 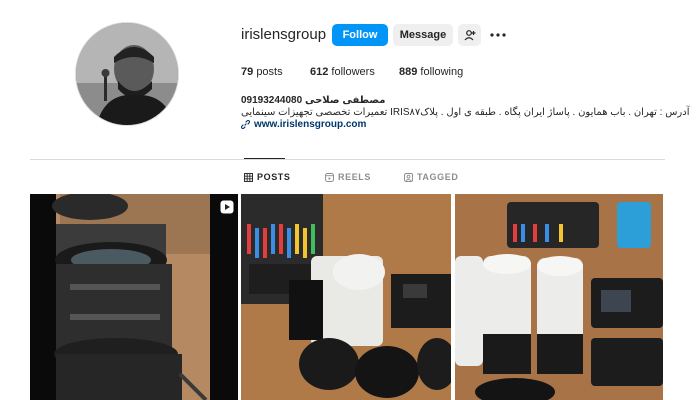 I want to click on add-user-icon, so click(x=469, y=35).